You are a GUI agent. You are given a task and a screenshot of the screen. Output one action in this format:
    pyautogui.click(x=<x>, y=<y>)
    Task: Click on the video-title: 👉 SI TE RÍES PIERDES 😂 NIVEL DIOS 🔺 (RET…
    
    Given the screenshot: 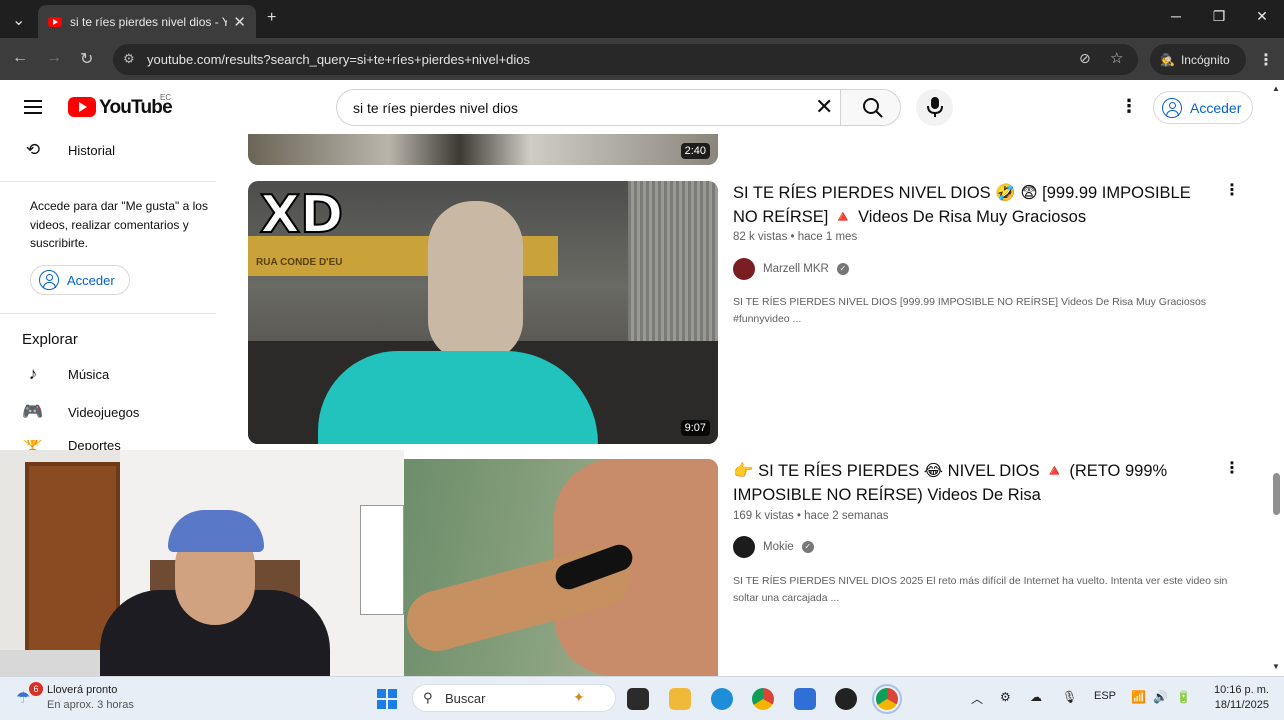 What is the action you would take?
    pyautogui.click(x=973, y=483)
    